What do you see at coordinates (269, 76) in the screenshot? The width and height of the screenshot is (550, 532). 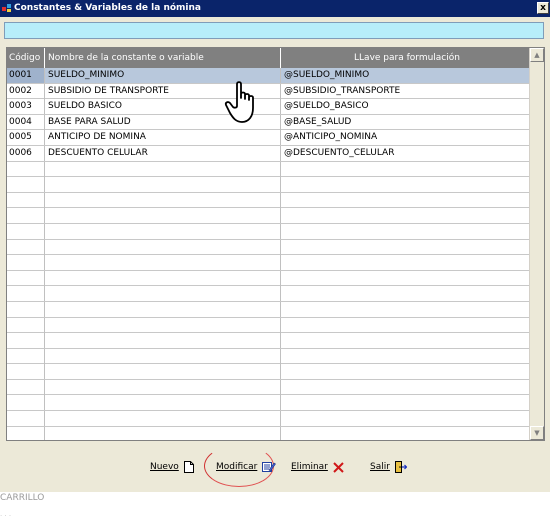 I see `table-row: 0001 SUELDO_MINIMO @SUELDO_MINIMO` at bounding box center [269, 76].